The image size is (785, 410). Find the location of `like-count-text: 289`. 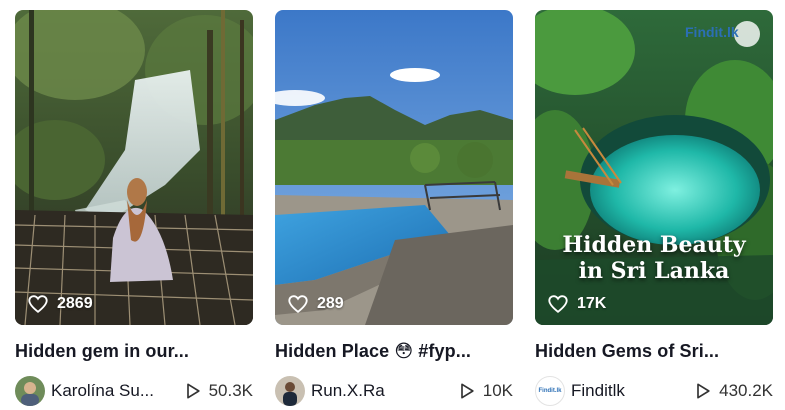

like-count-text: 289 is located at coordinates (330, 303).